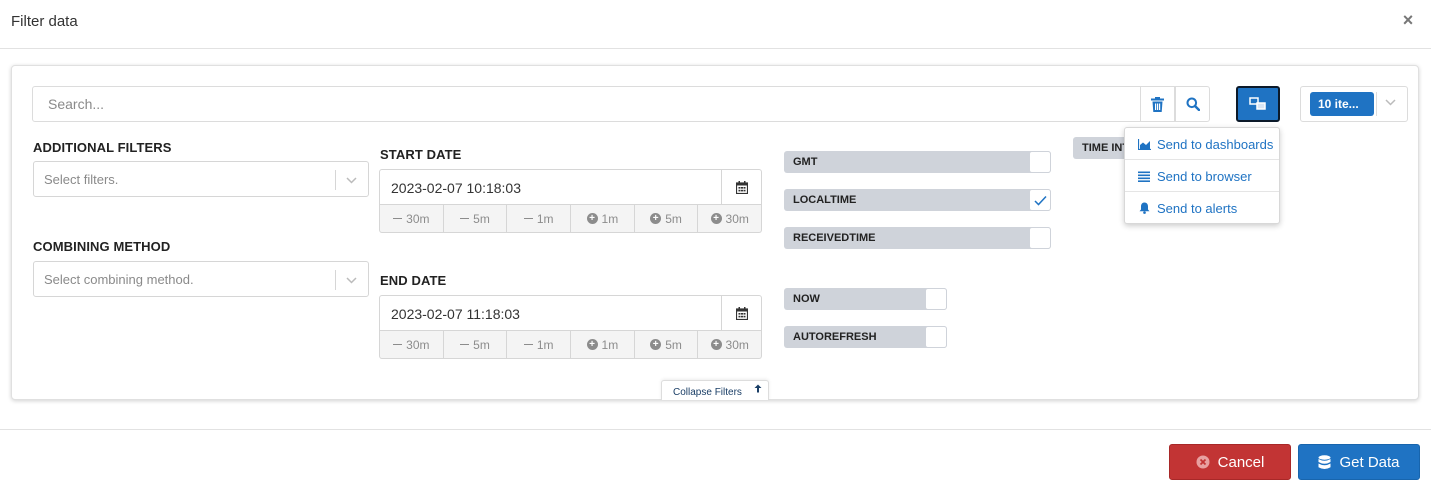 The height and width of the screenshot is (487, 1431). I want to click on bell-icon, so click(1144, 208).